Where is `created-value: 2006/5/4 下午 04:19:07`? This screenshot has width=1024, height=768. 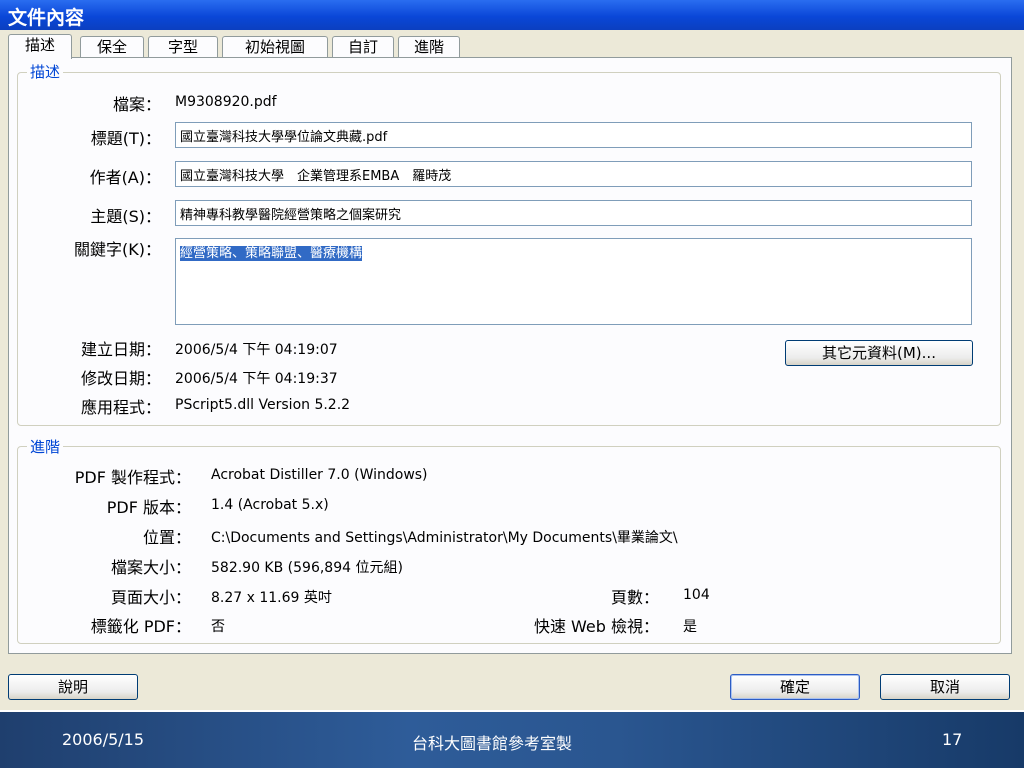
created-value: 2006/5/4 下午 04:19:07 is located at coordinates (256, 350).